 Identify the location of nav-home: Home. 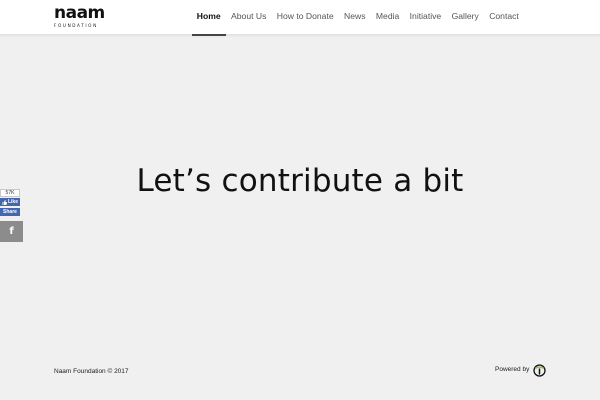
(209, 18).